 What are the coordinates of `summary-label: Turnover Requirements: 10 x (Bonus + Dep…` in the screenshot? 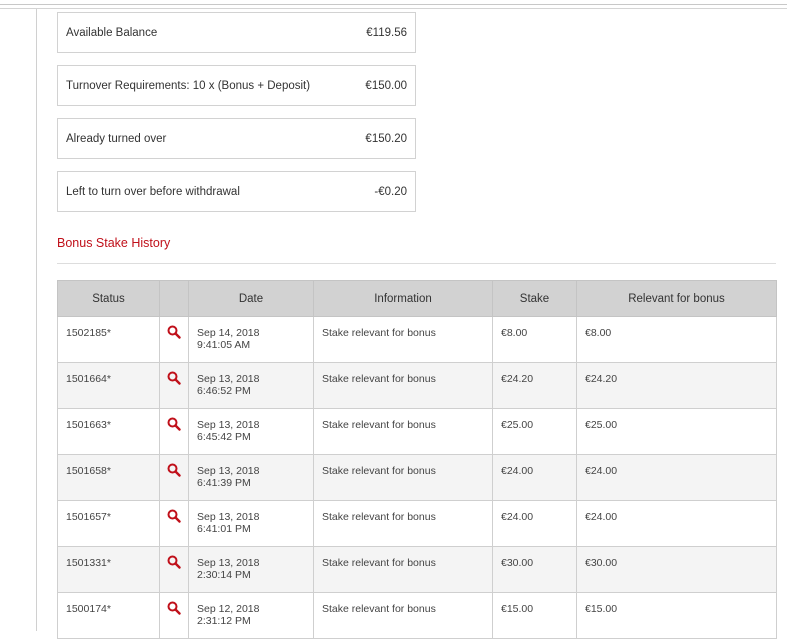 It's located at (188, 85).